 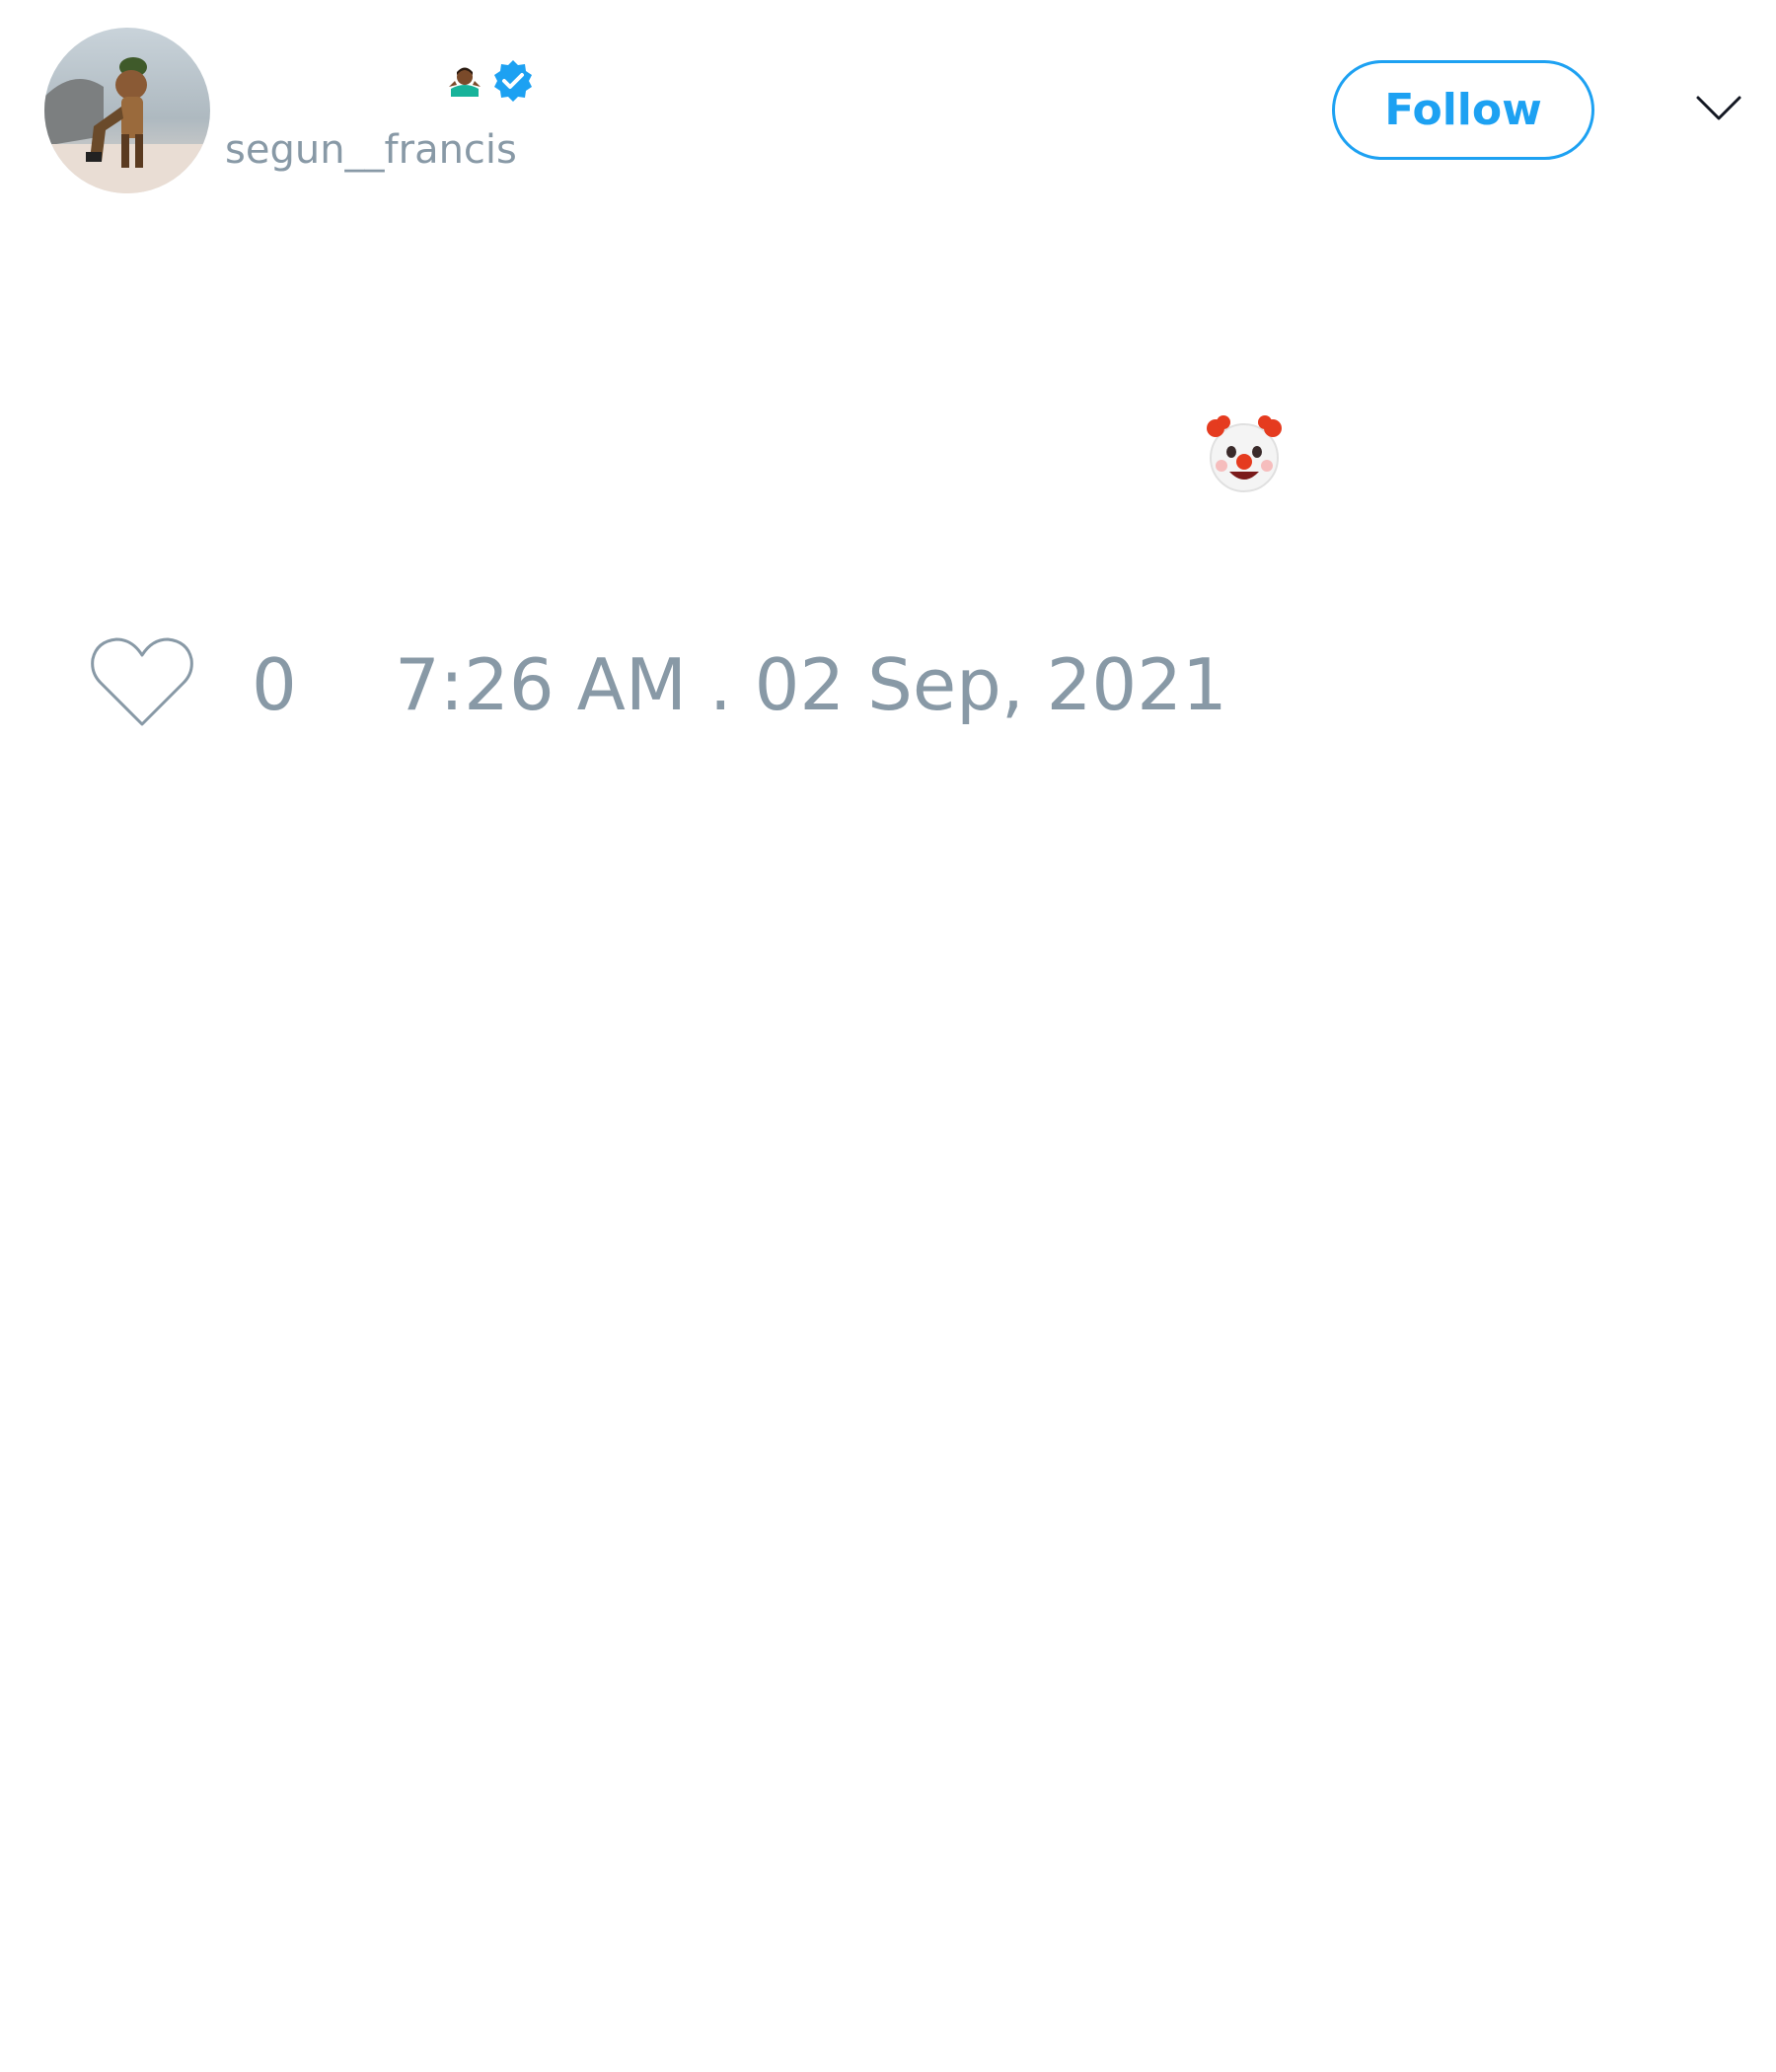 I want to click on avatar, so click(x=127, y=111).